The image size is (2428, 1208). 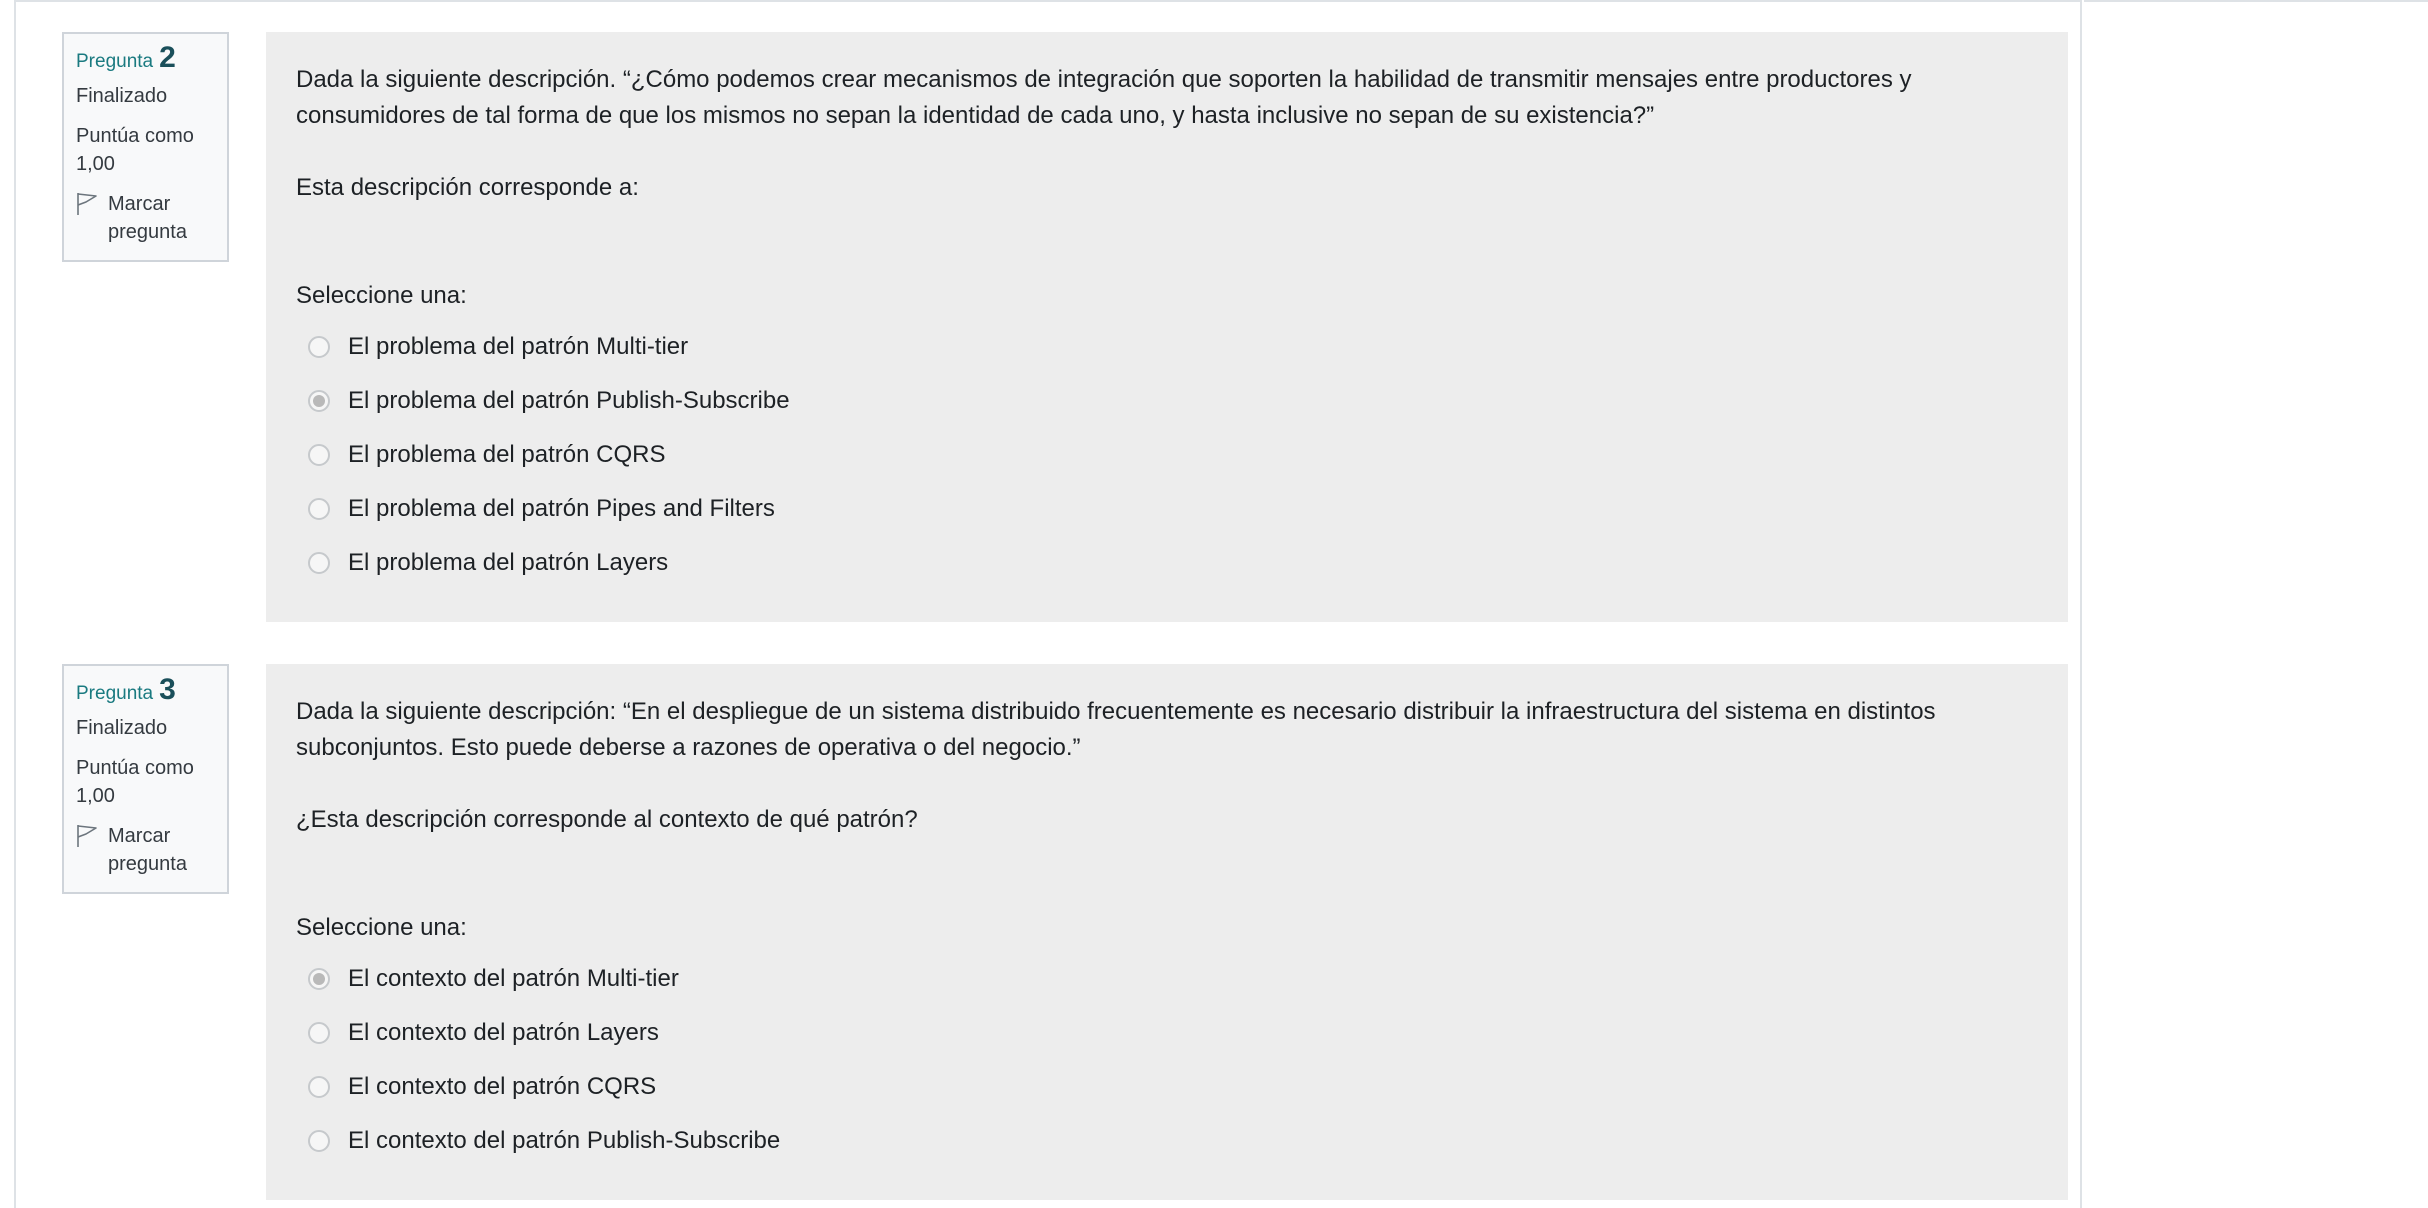 I want to click on question-number-value: 3, so click(x=167, y=689).